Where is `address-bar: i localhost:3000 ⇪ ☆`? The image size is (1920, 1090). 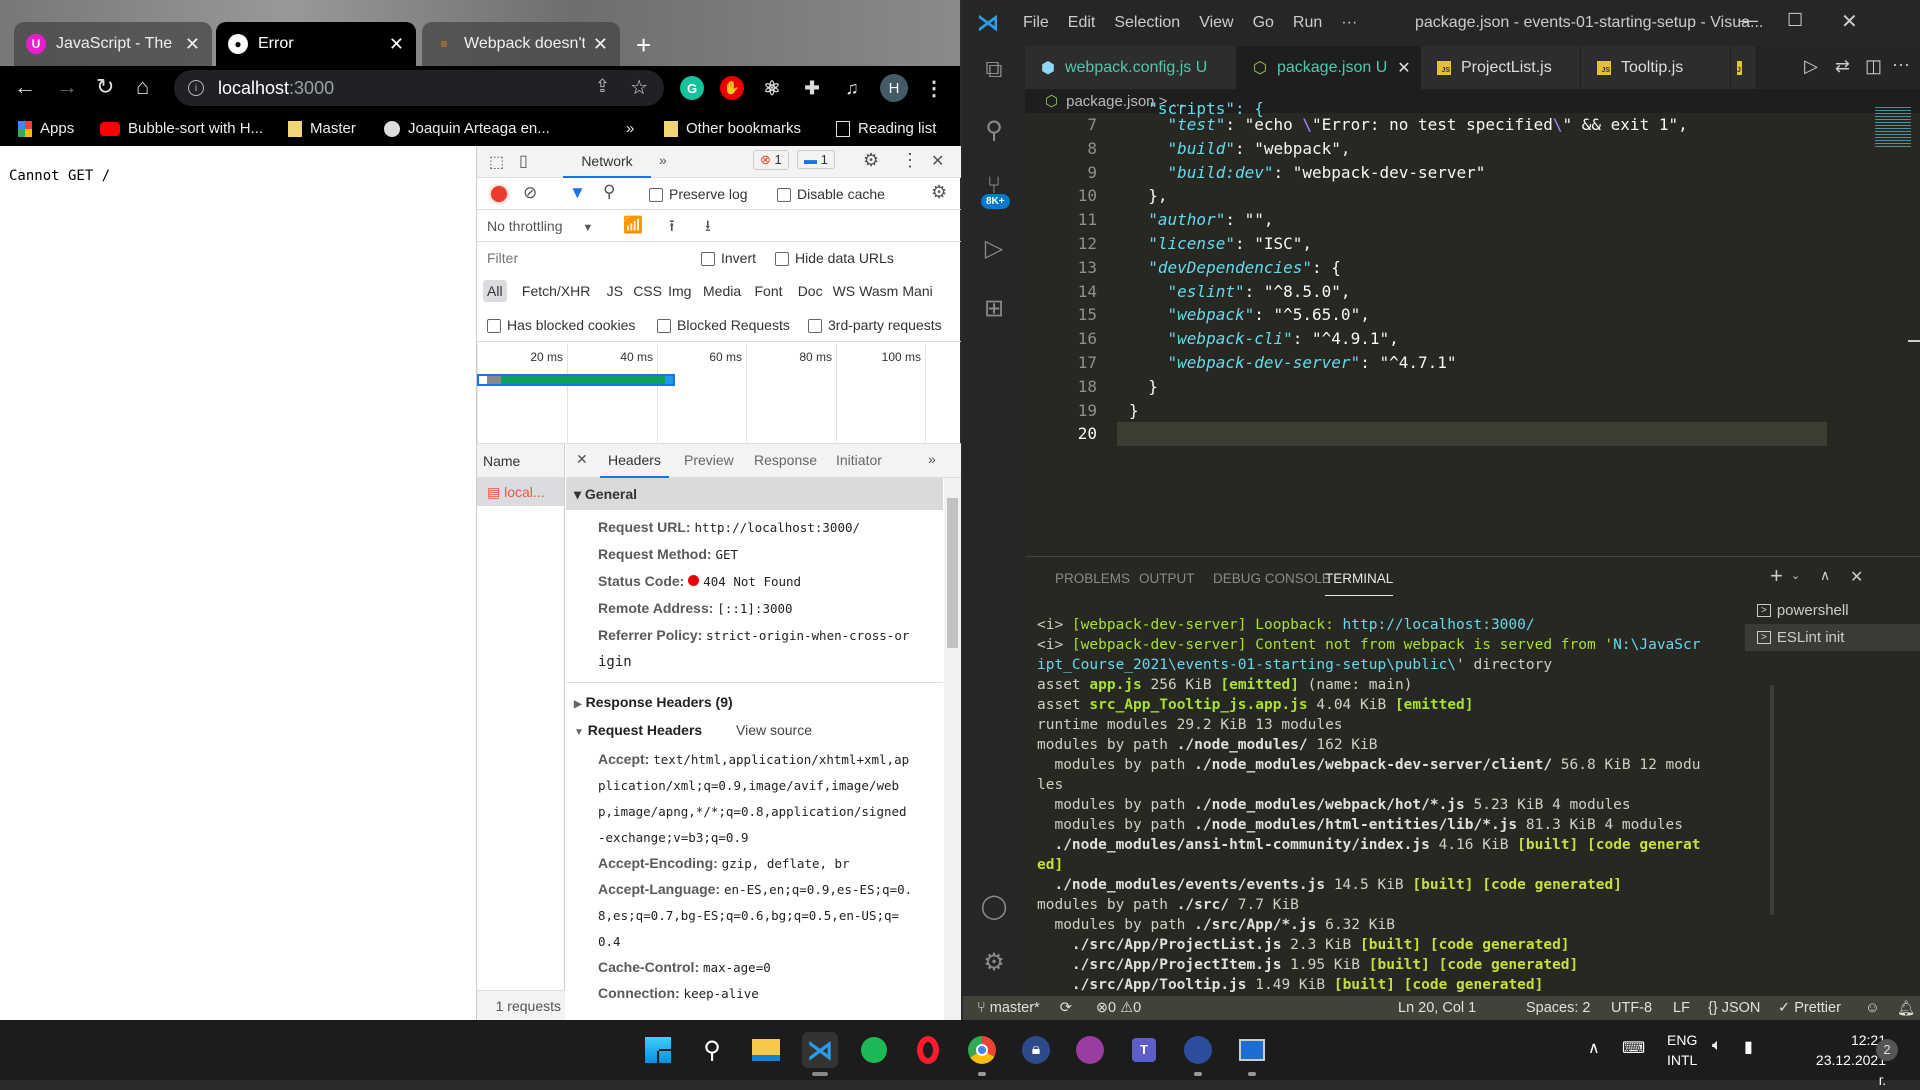
address-bar: i localhost:3000 ⇪ ☆ is located at coordinates (419, 88).